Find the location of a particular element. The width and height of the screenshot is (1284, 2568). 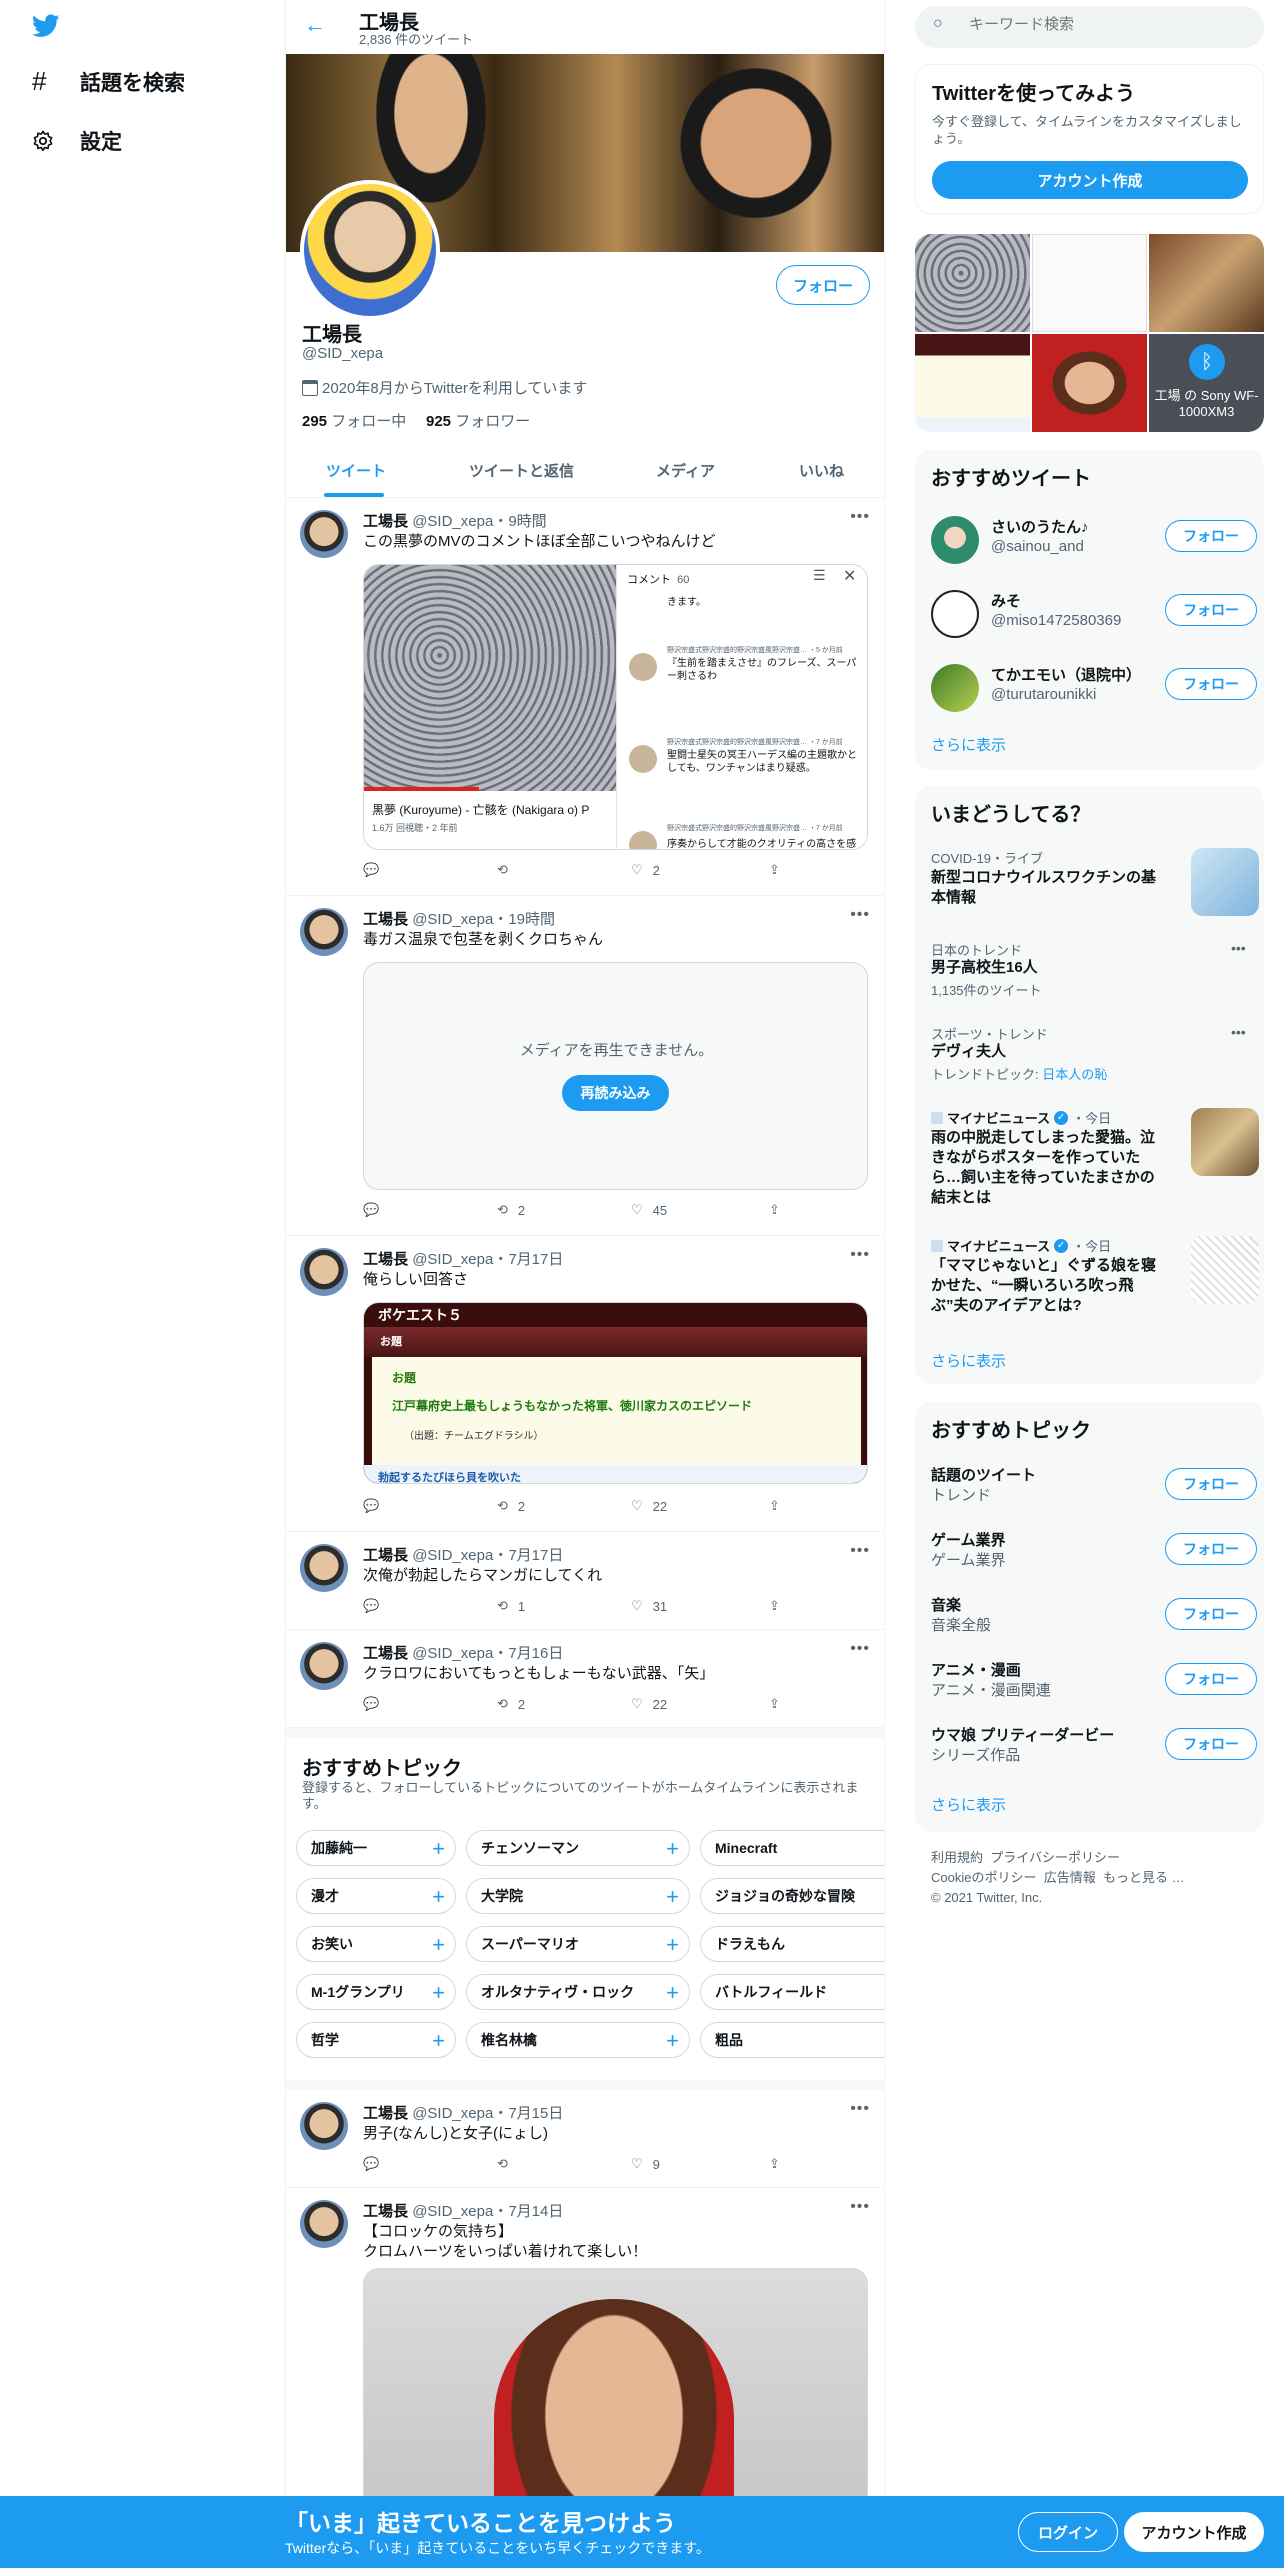

user-row: みそ @miso1472580369 フォロー is located at coordinates (1094, 616).